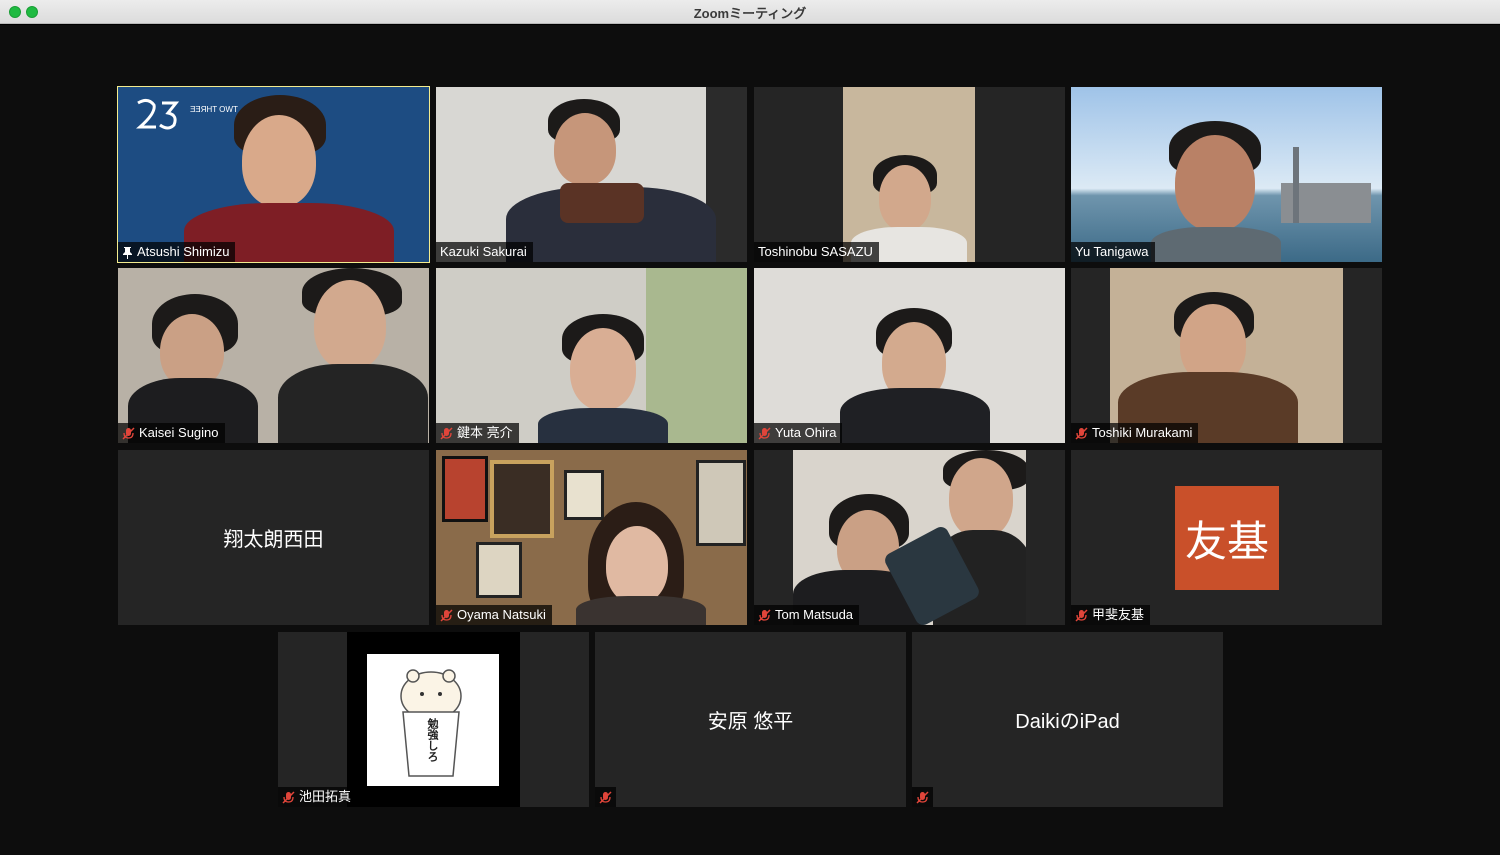 The width and height of the screenshot is (1500, 855). What do you see at coordinates (1226, 541) in the screenshot?
I see `avatar-text: 友基` at bounding box center [1226, 541].